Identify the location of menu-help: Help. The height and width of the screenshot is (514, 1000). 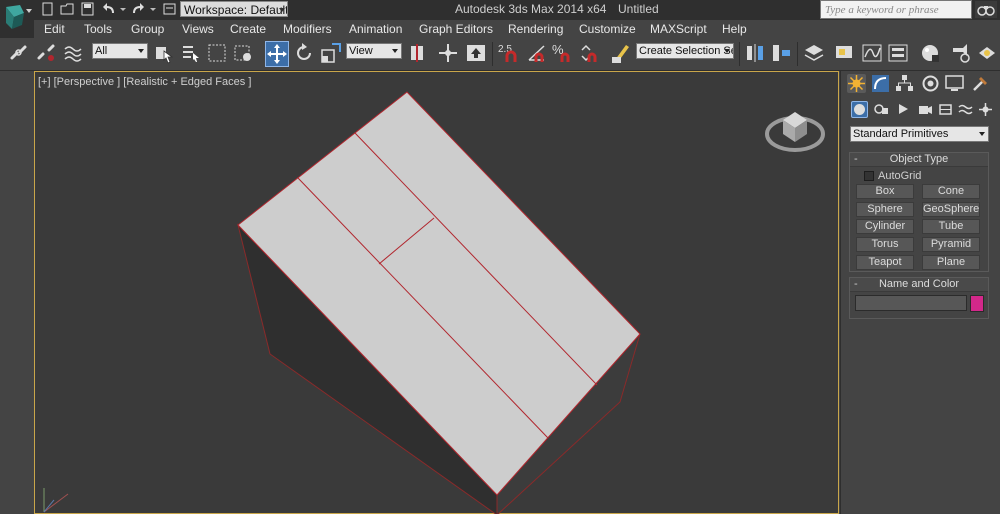
(734, 29).